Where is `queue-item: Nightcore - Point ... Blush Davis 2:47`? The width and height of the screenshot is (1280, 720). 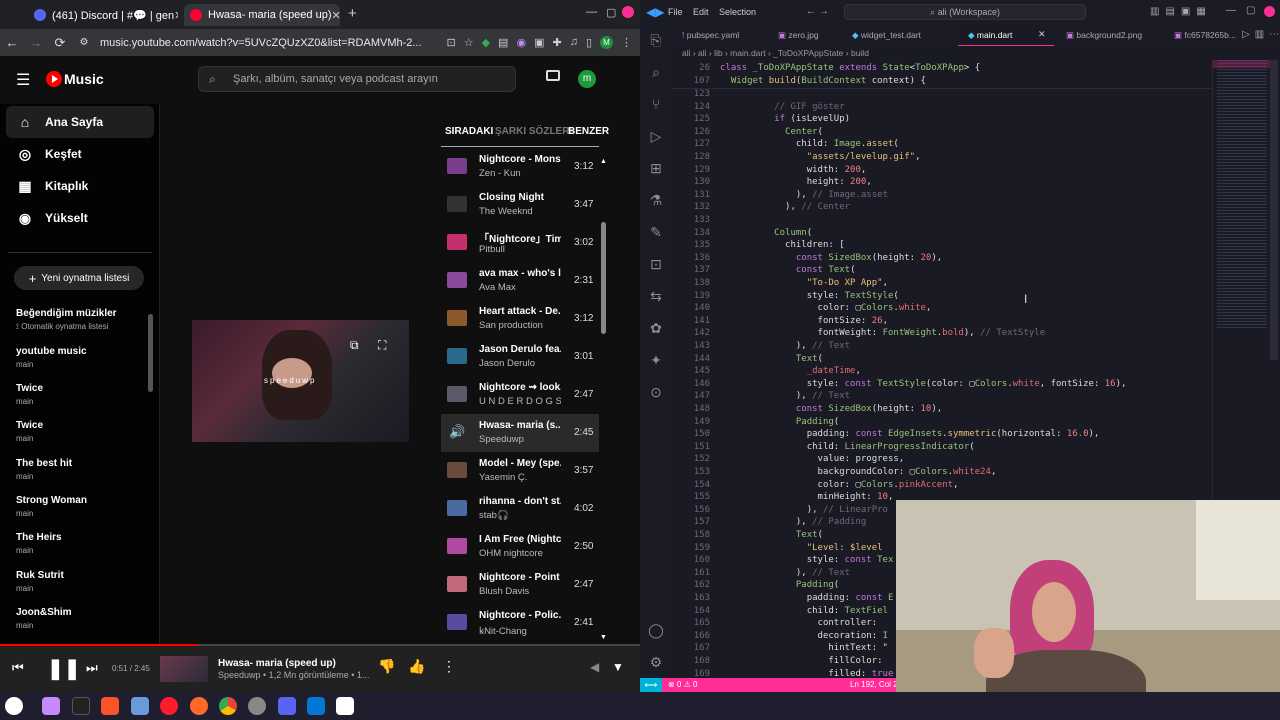
queue-item: Nightcore - Point ... Blush Davis 2:47 is located at coordinates (520, 585).